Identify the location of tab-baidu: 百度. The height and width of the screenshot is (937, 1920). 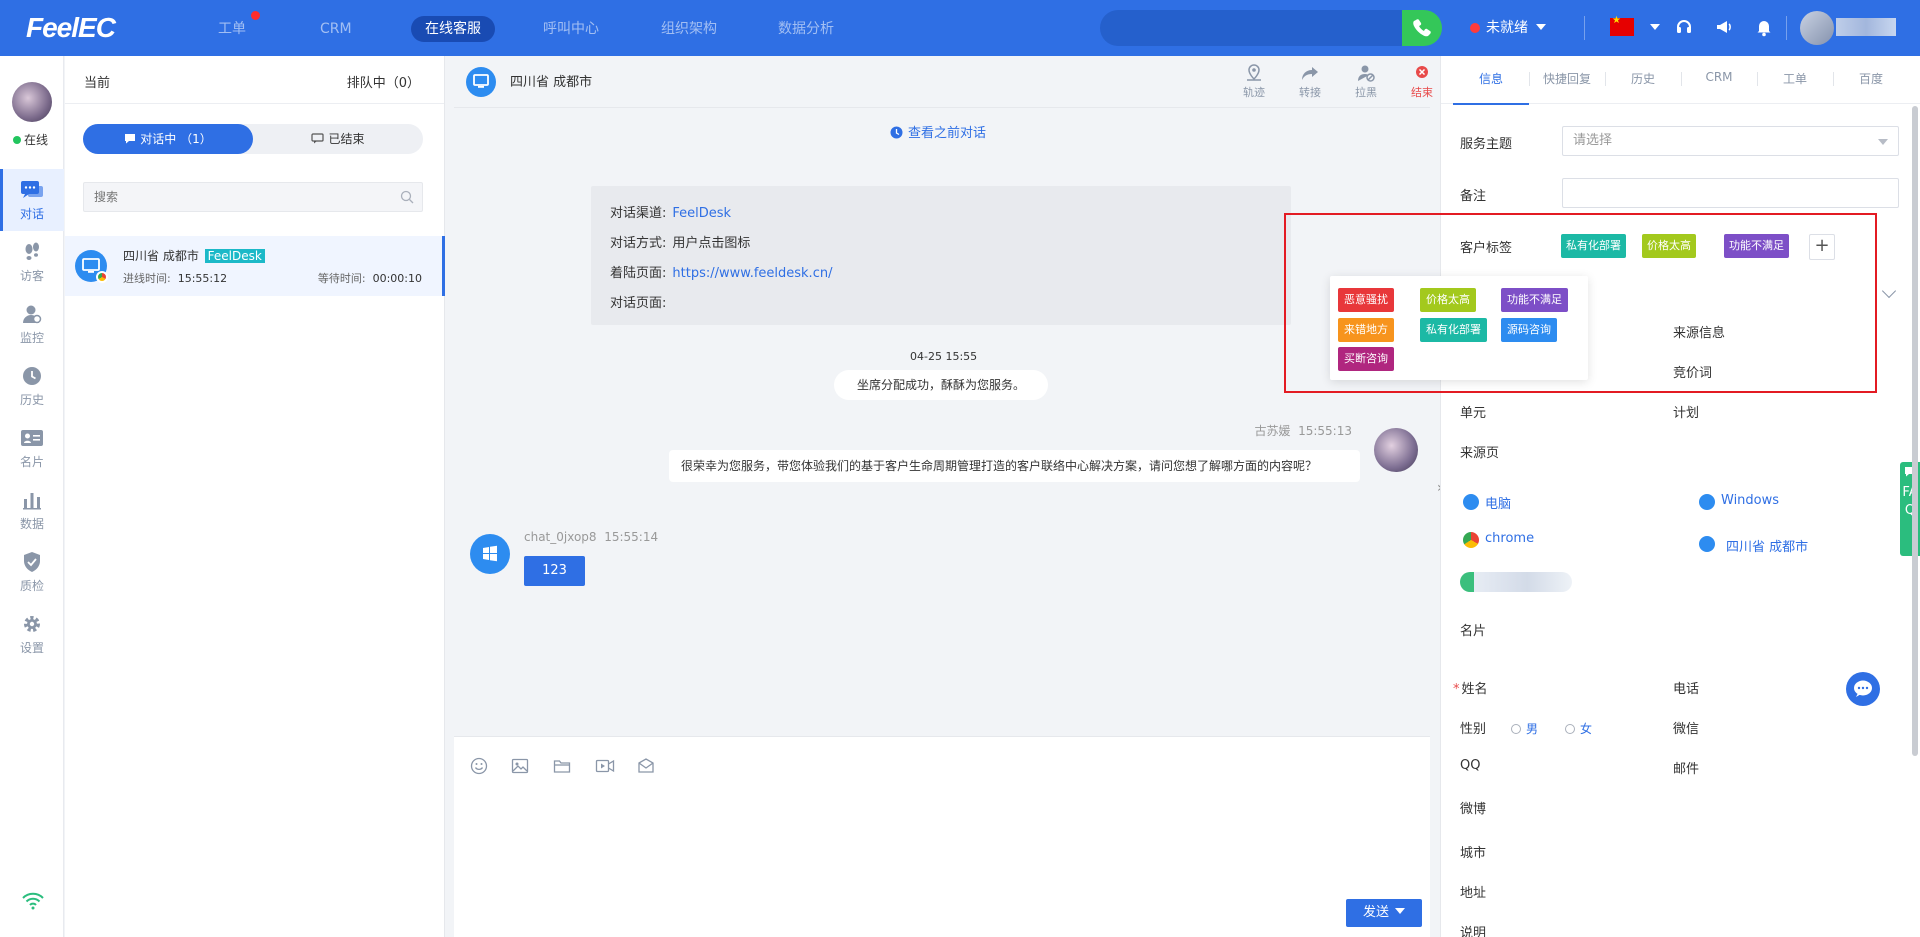
(1871, 78).